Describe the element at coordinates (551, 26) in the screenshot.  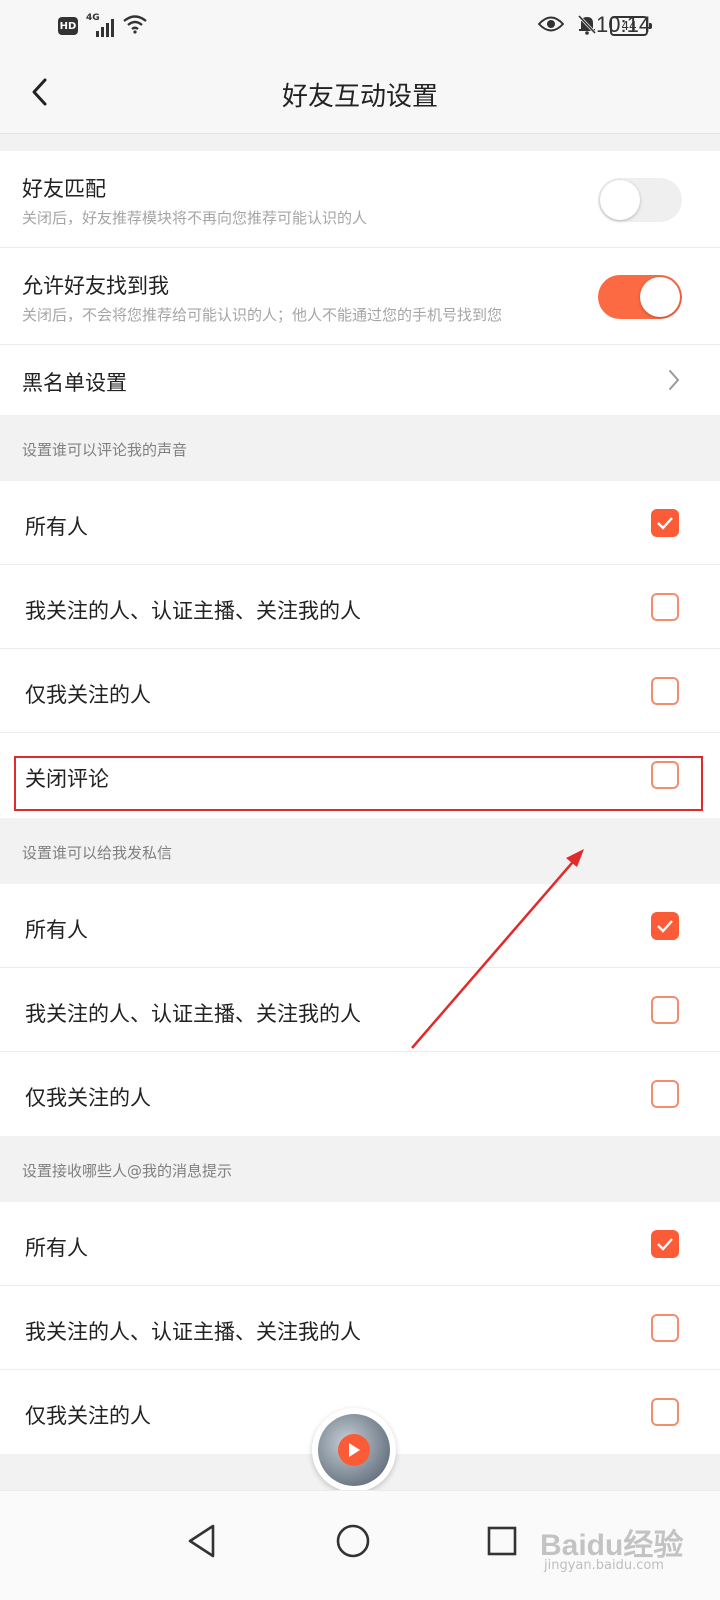
I see `eye-icon` at that location.